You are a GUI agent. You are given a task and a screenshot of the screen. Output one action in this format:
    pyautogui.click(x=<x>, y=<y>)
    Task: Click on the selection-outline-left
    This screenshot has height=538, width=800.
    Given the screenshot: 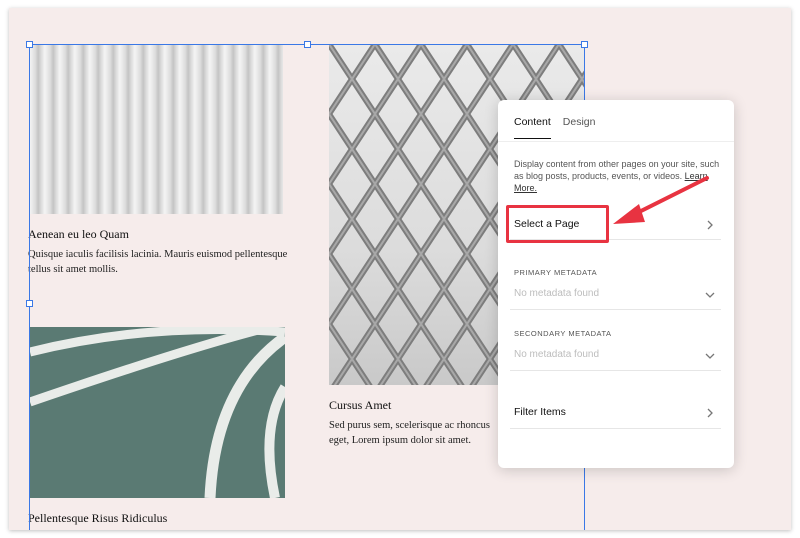 What is the action you would take?
    pyautogui.click(x=29, y=287)
    